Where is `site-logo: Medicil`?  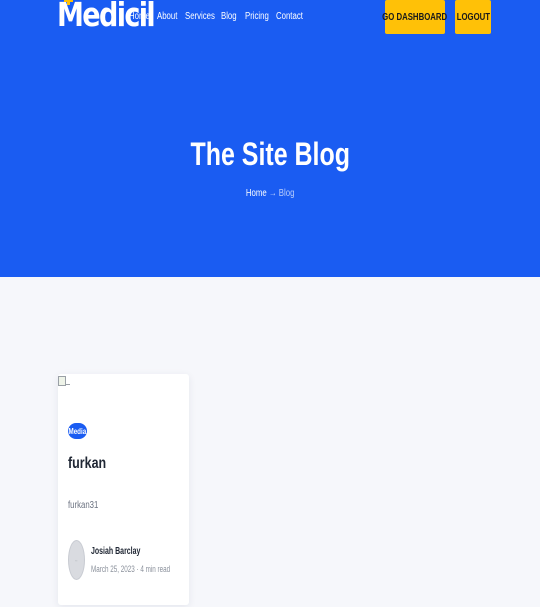
site-logo: Medicil is located at coordinates (106, 18).